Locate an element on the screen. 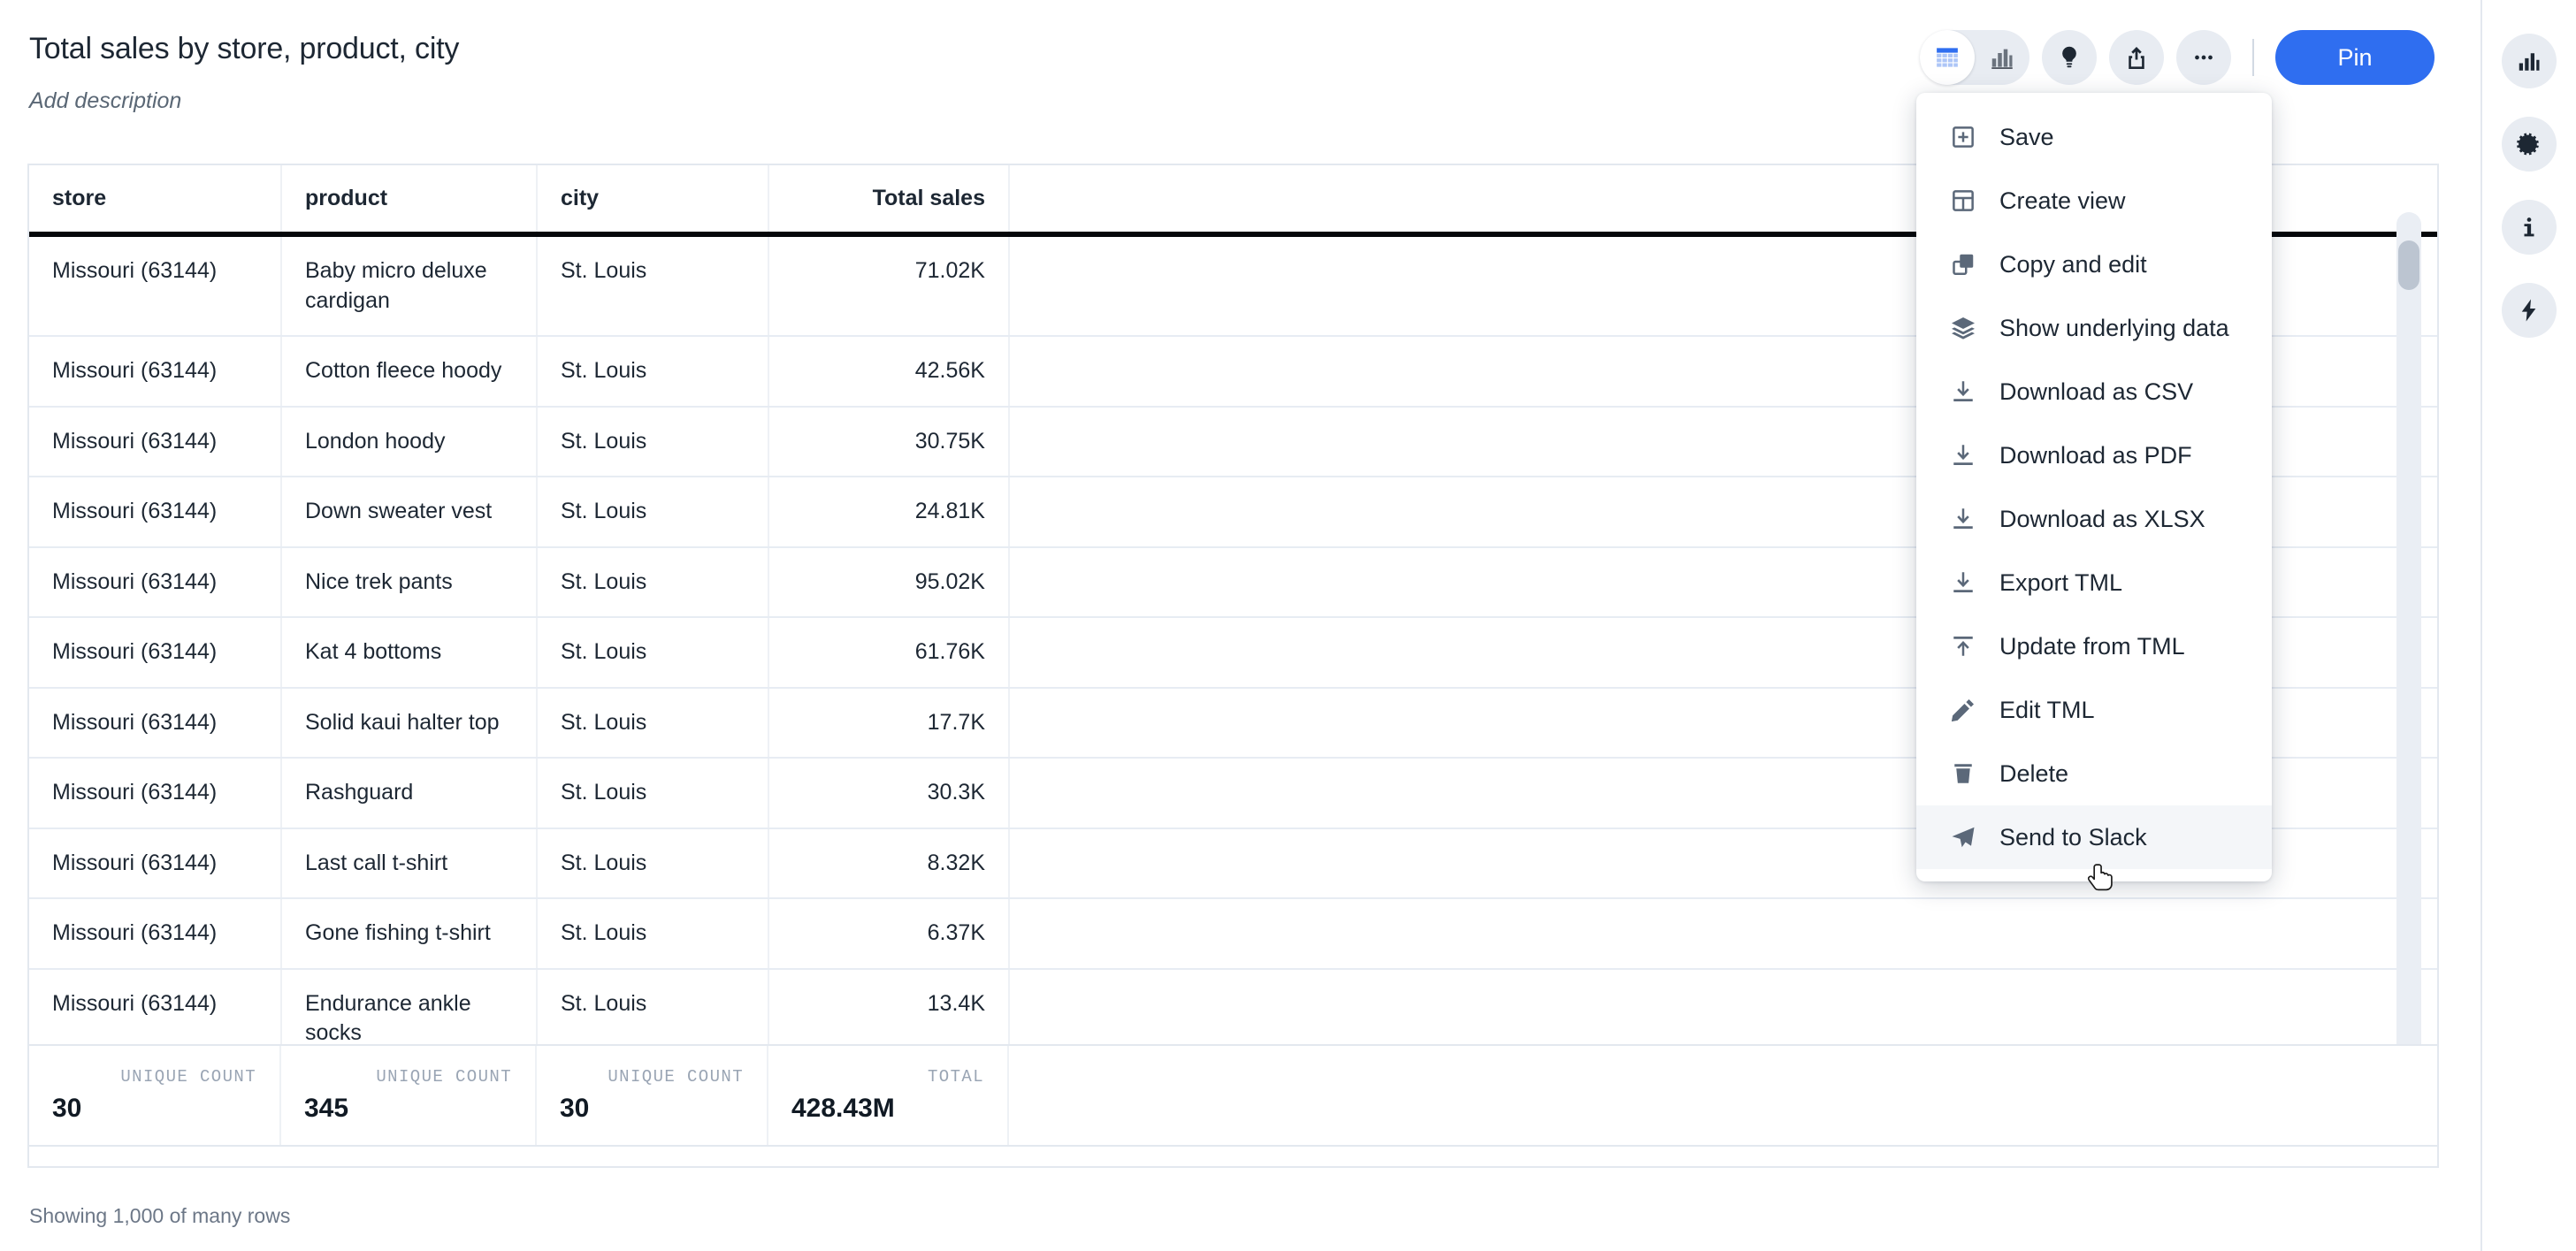  menu-item-send-to-slack: Send to Slack is located at coordinates (2094, 837).